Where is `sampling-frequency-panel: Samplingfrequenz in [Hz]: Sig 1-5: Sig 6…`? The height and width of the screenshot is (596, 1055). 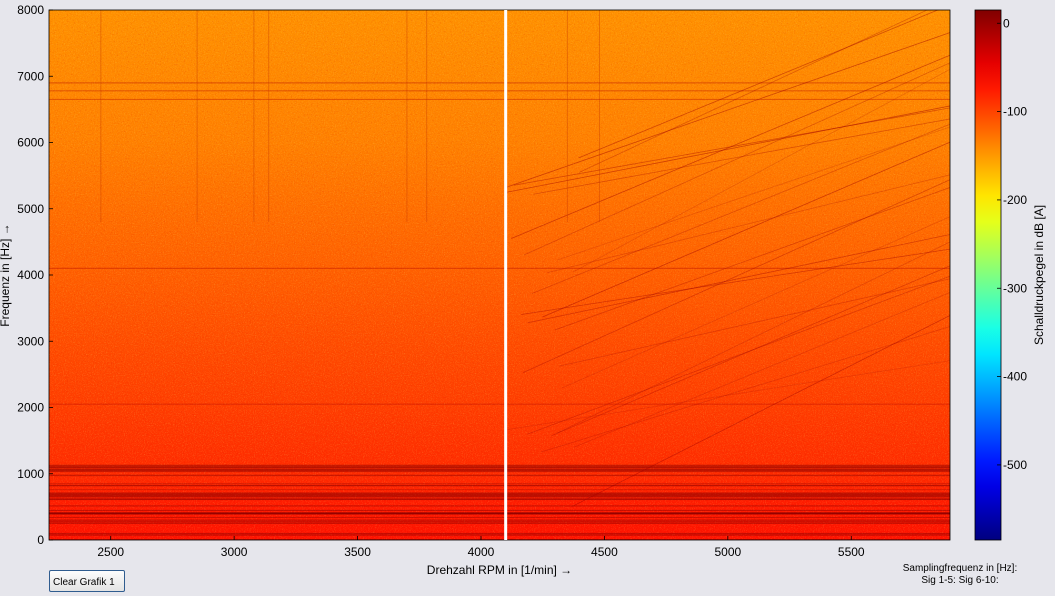
sampling-frequency-panel: Samplingfrequenz in [Hz]: Sig 1-5: Sig 6… is located at coordinates (960, 575).